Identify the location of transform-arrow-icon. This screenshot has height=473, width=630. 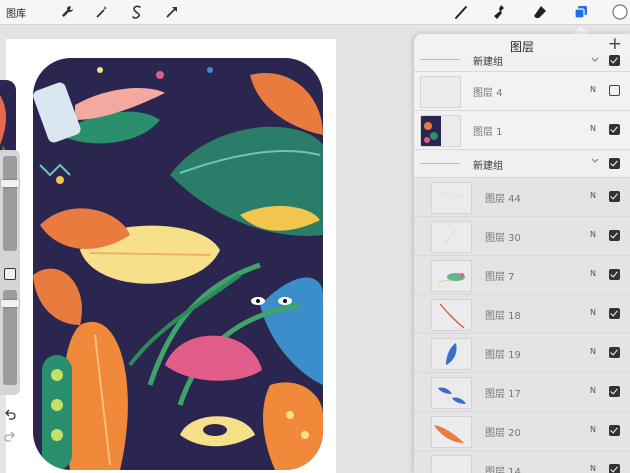
(172, 12).